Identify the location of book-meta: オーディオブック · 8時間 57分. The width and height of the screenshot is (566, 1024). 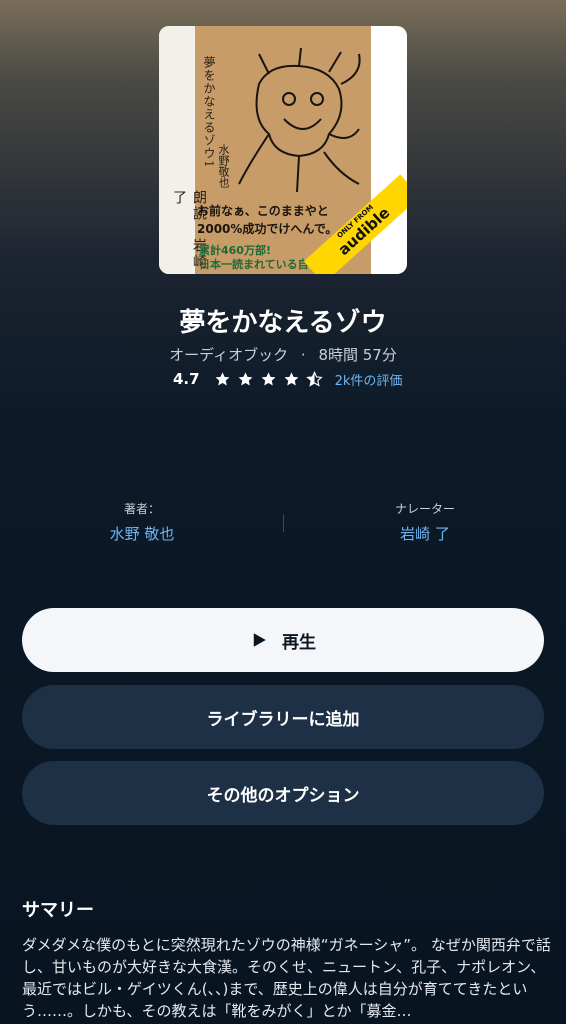
(283, 354).